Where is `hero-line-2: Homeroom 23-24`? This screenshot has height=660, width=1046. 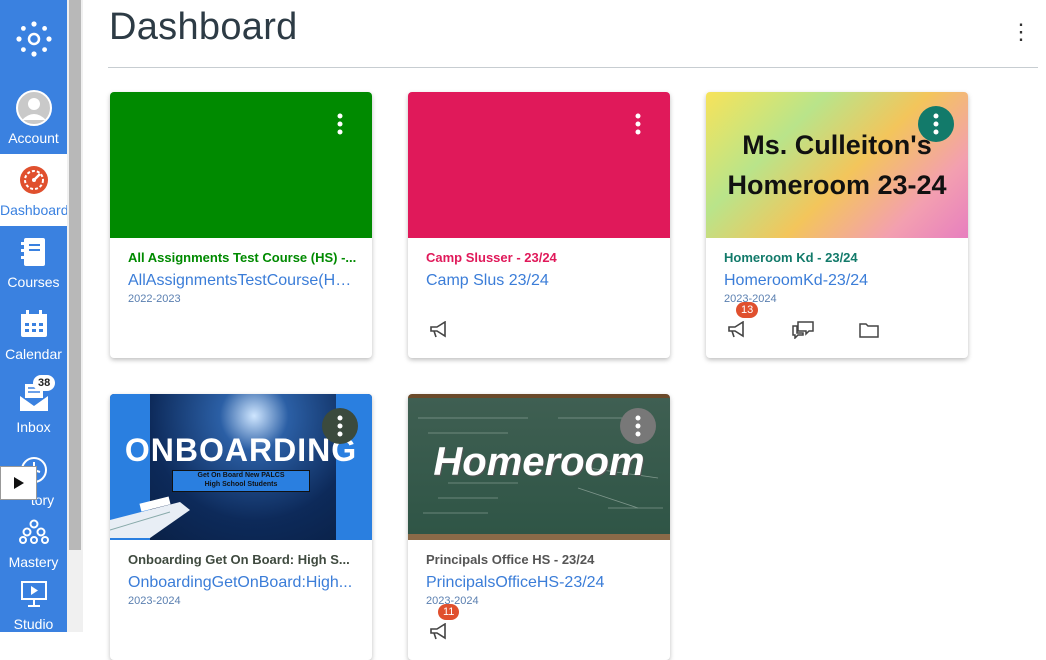 hero-line-2: Homeroom 23-24 is located at coordinates (837, 185).